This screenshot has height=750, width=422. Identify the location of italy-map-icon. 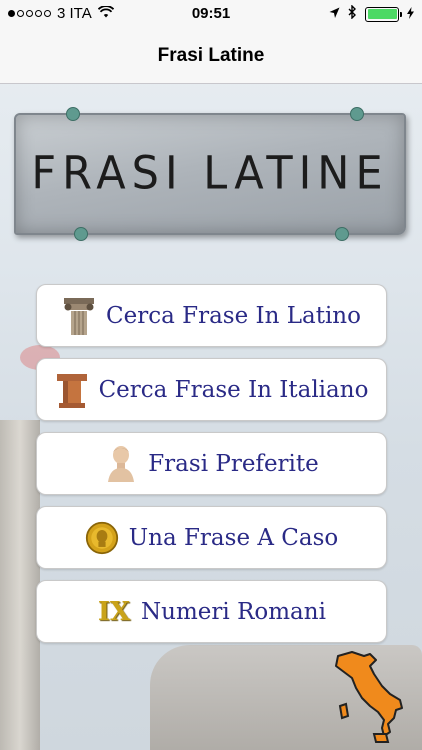
(369, 697).